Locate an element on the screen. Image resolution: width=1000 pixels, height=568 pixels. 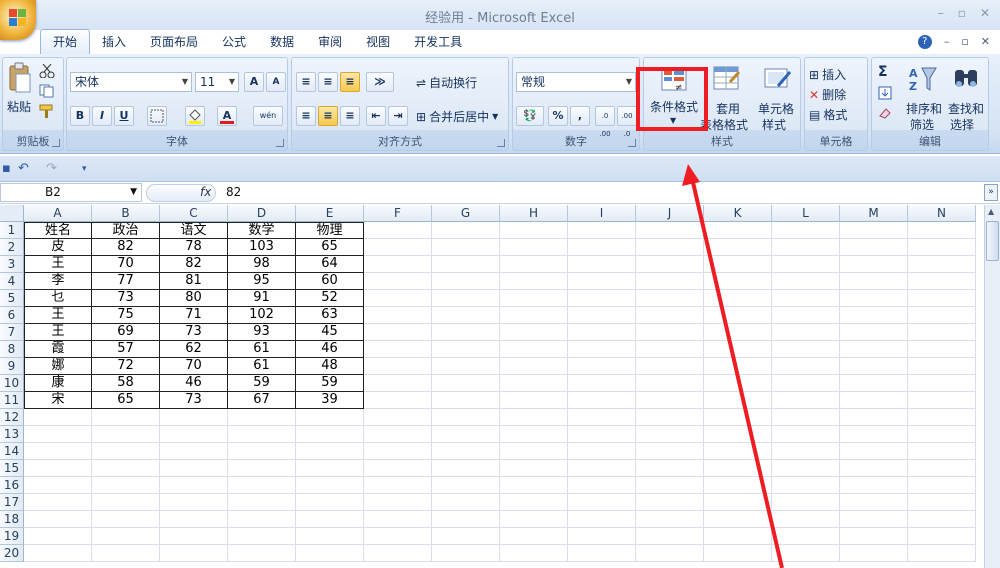
cell: 70 is located at coordinates (126, 264).